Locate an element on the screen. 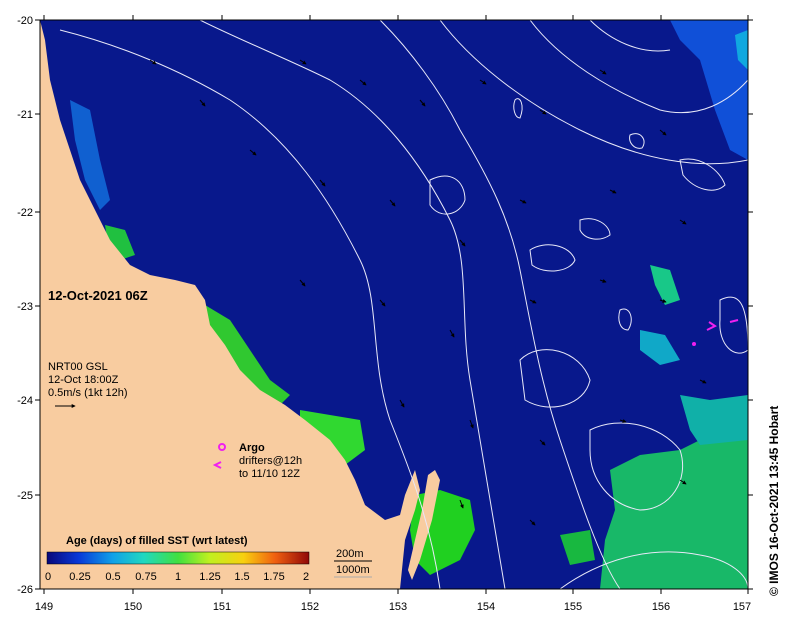 The image size is (788, 624). colorbar-label: 0.75 is located at coordinates (145, 577).